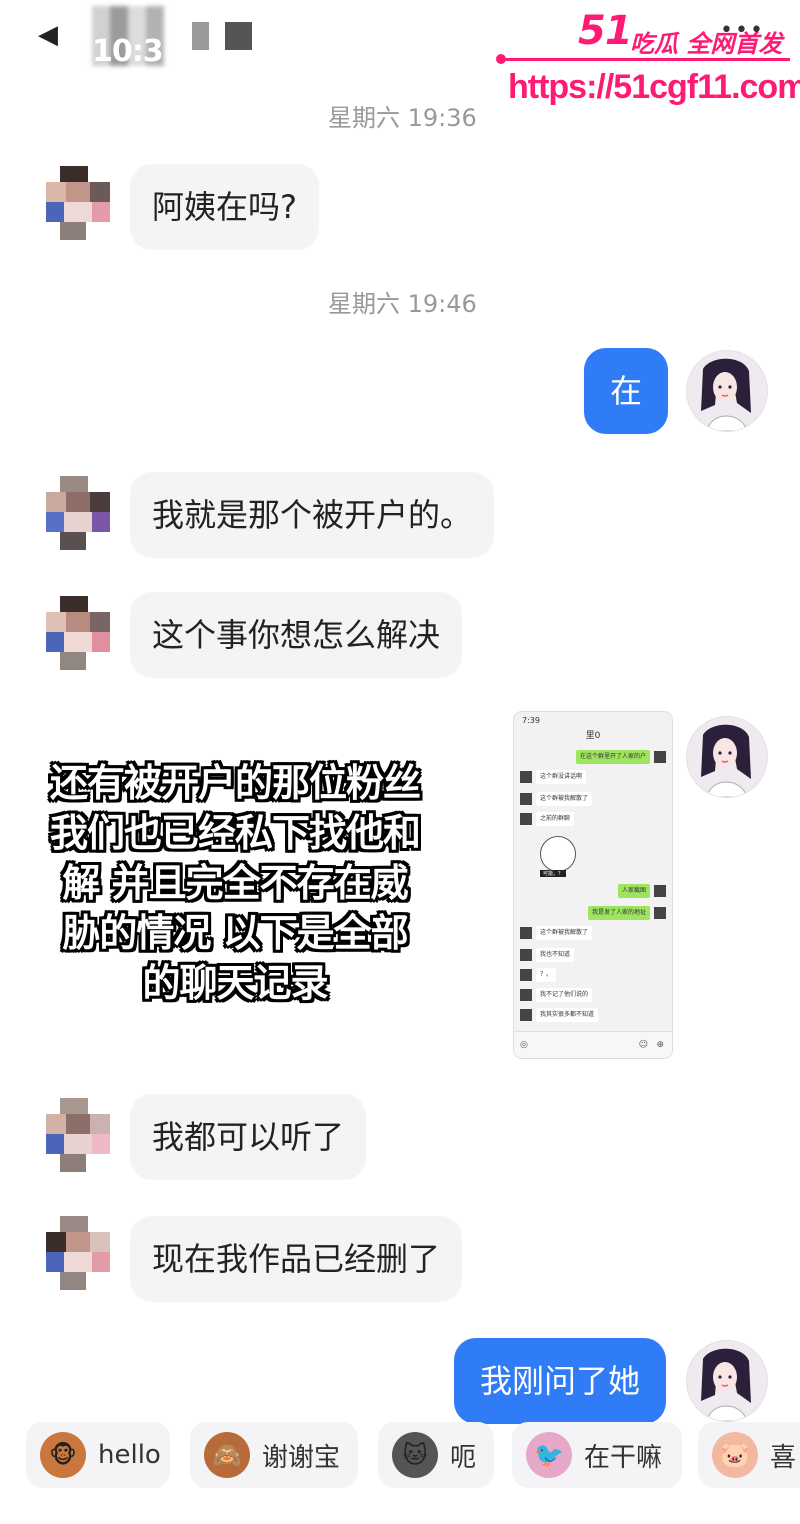  Describe the element at coordinates (593, 1015) in the screenshot. I see `screenshot-row: 我其实很多都不知道` at that location.